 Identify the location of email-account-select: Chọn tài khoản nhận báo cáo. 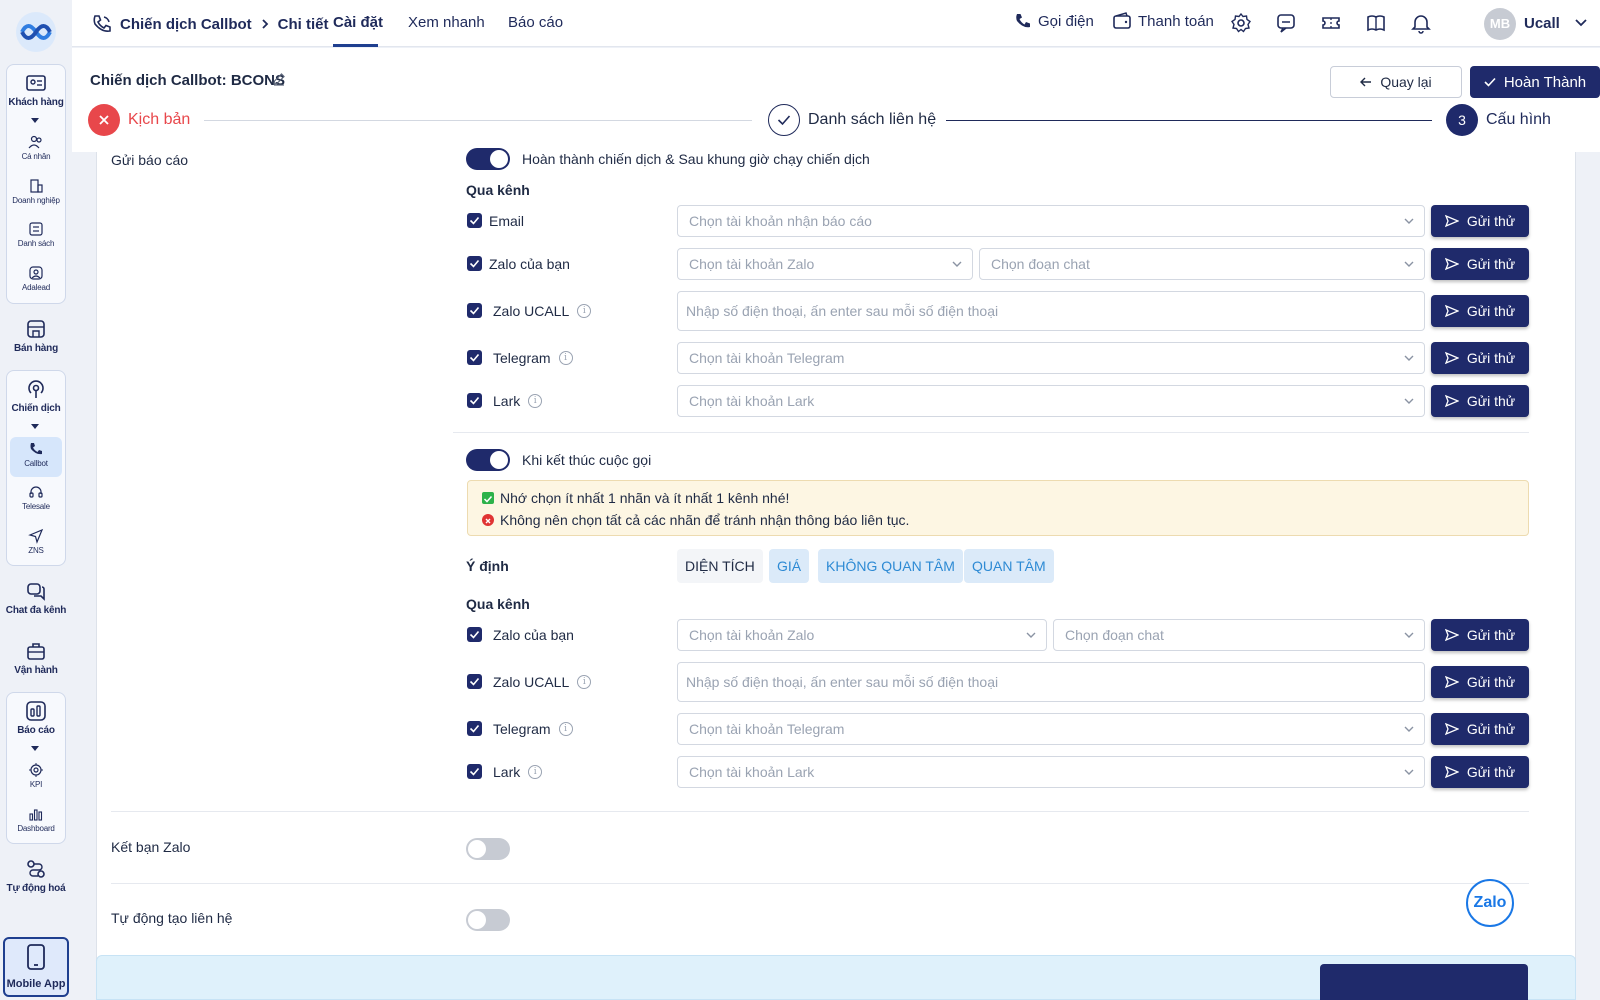
(1051, 221).